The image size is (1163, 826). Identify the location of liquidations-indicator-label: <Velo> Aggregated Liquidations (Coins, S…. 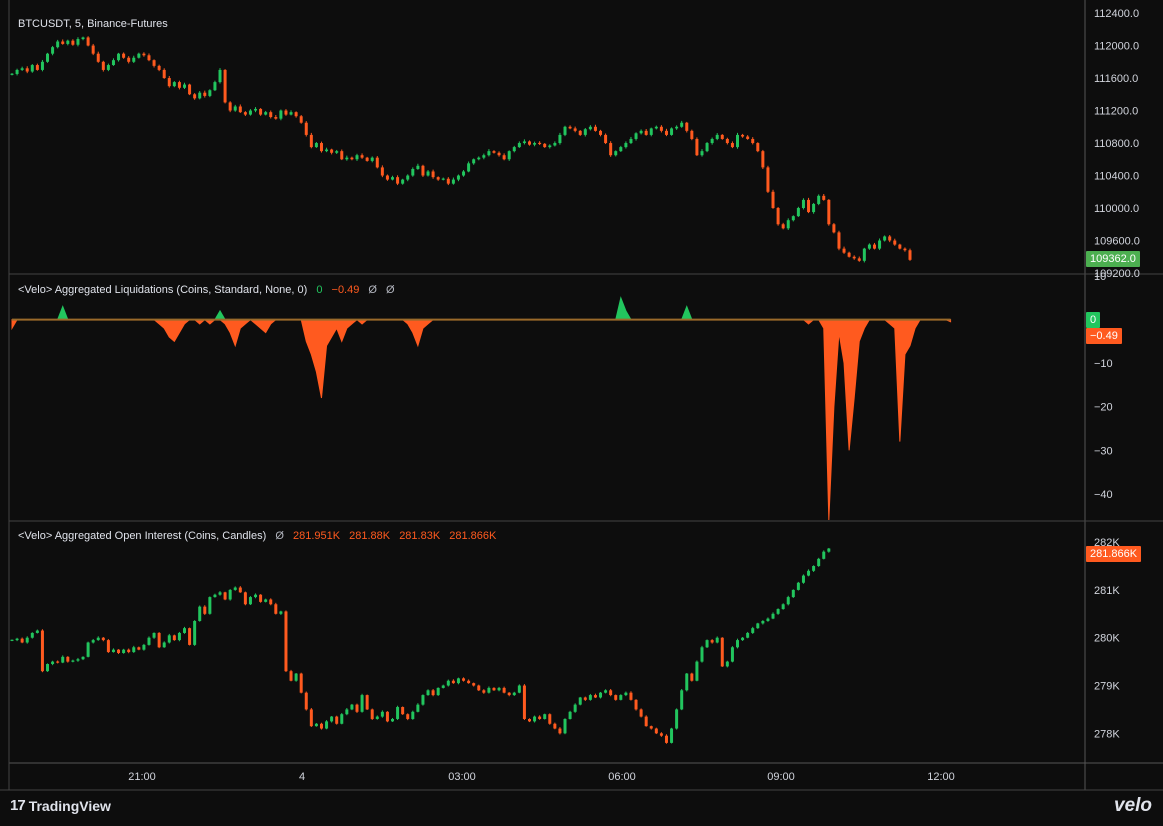
(163, 290).